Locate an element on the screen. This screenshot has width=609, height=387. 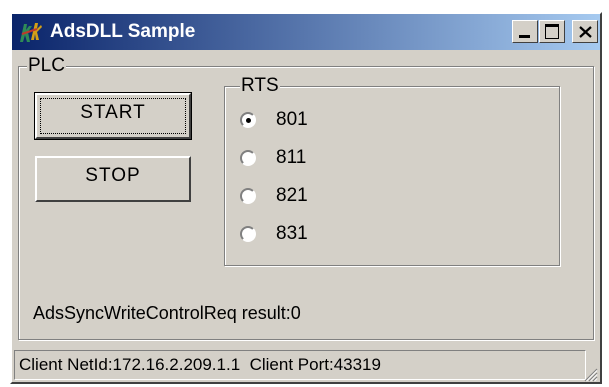
stop-button: STOP is located at coordinates (113, 179).